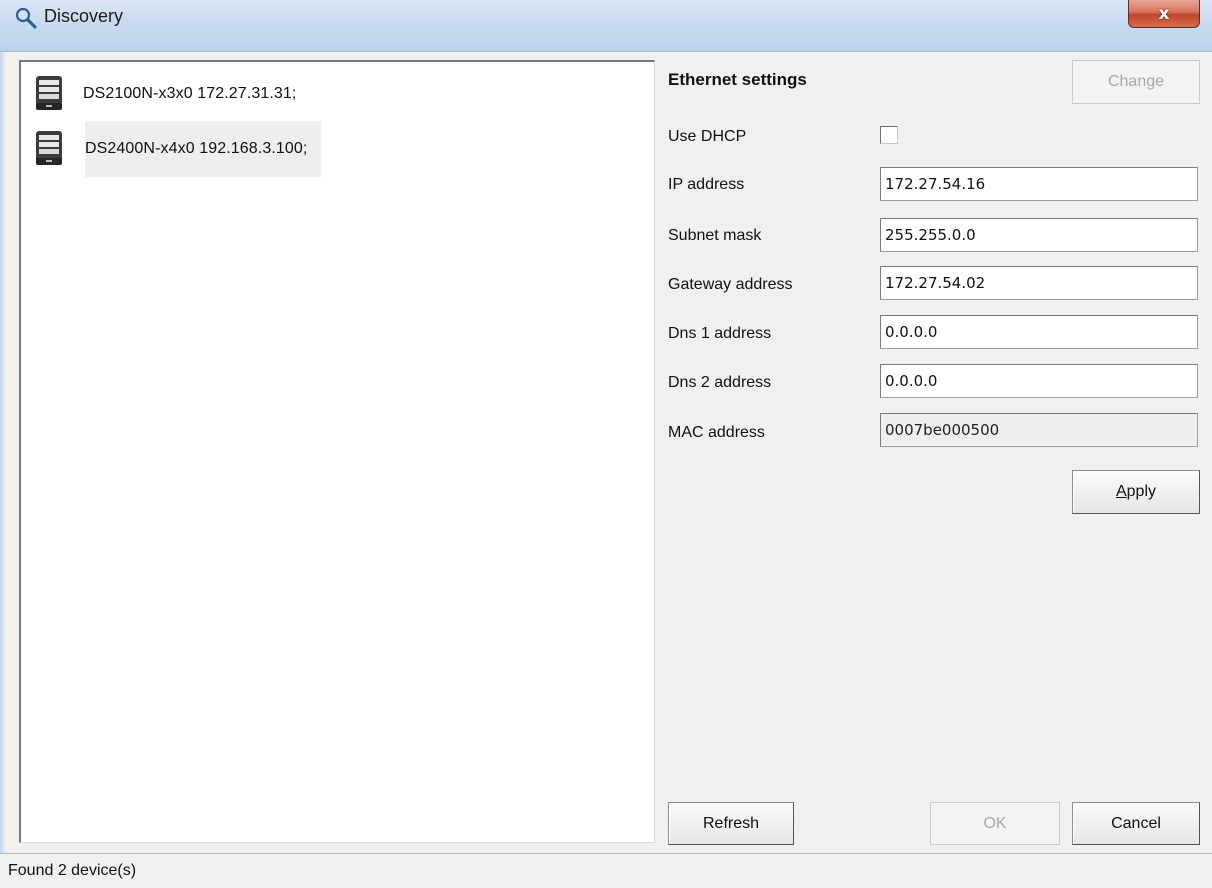 Image resolution: width=1212 pixels, height=888 pixels. What do you see at coordinates (26, 18) in the screenshot?
I see `magnifier-icon` at bounding box center [26, 18].